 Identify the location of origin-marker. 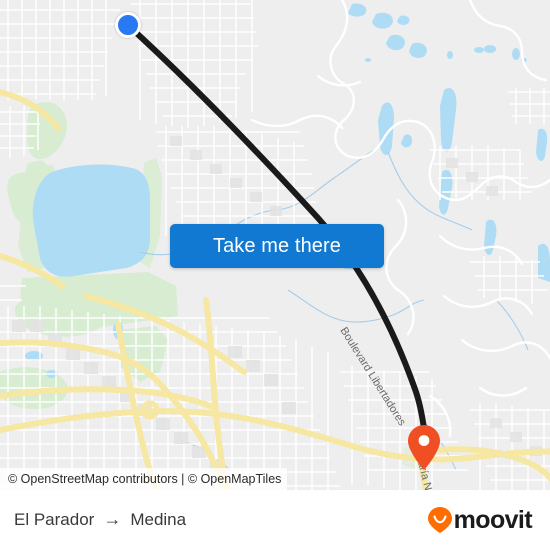
(128, 25).